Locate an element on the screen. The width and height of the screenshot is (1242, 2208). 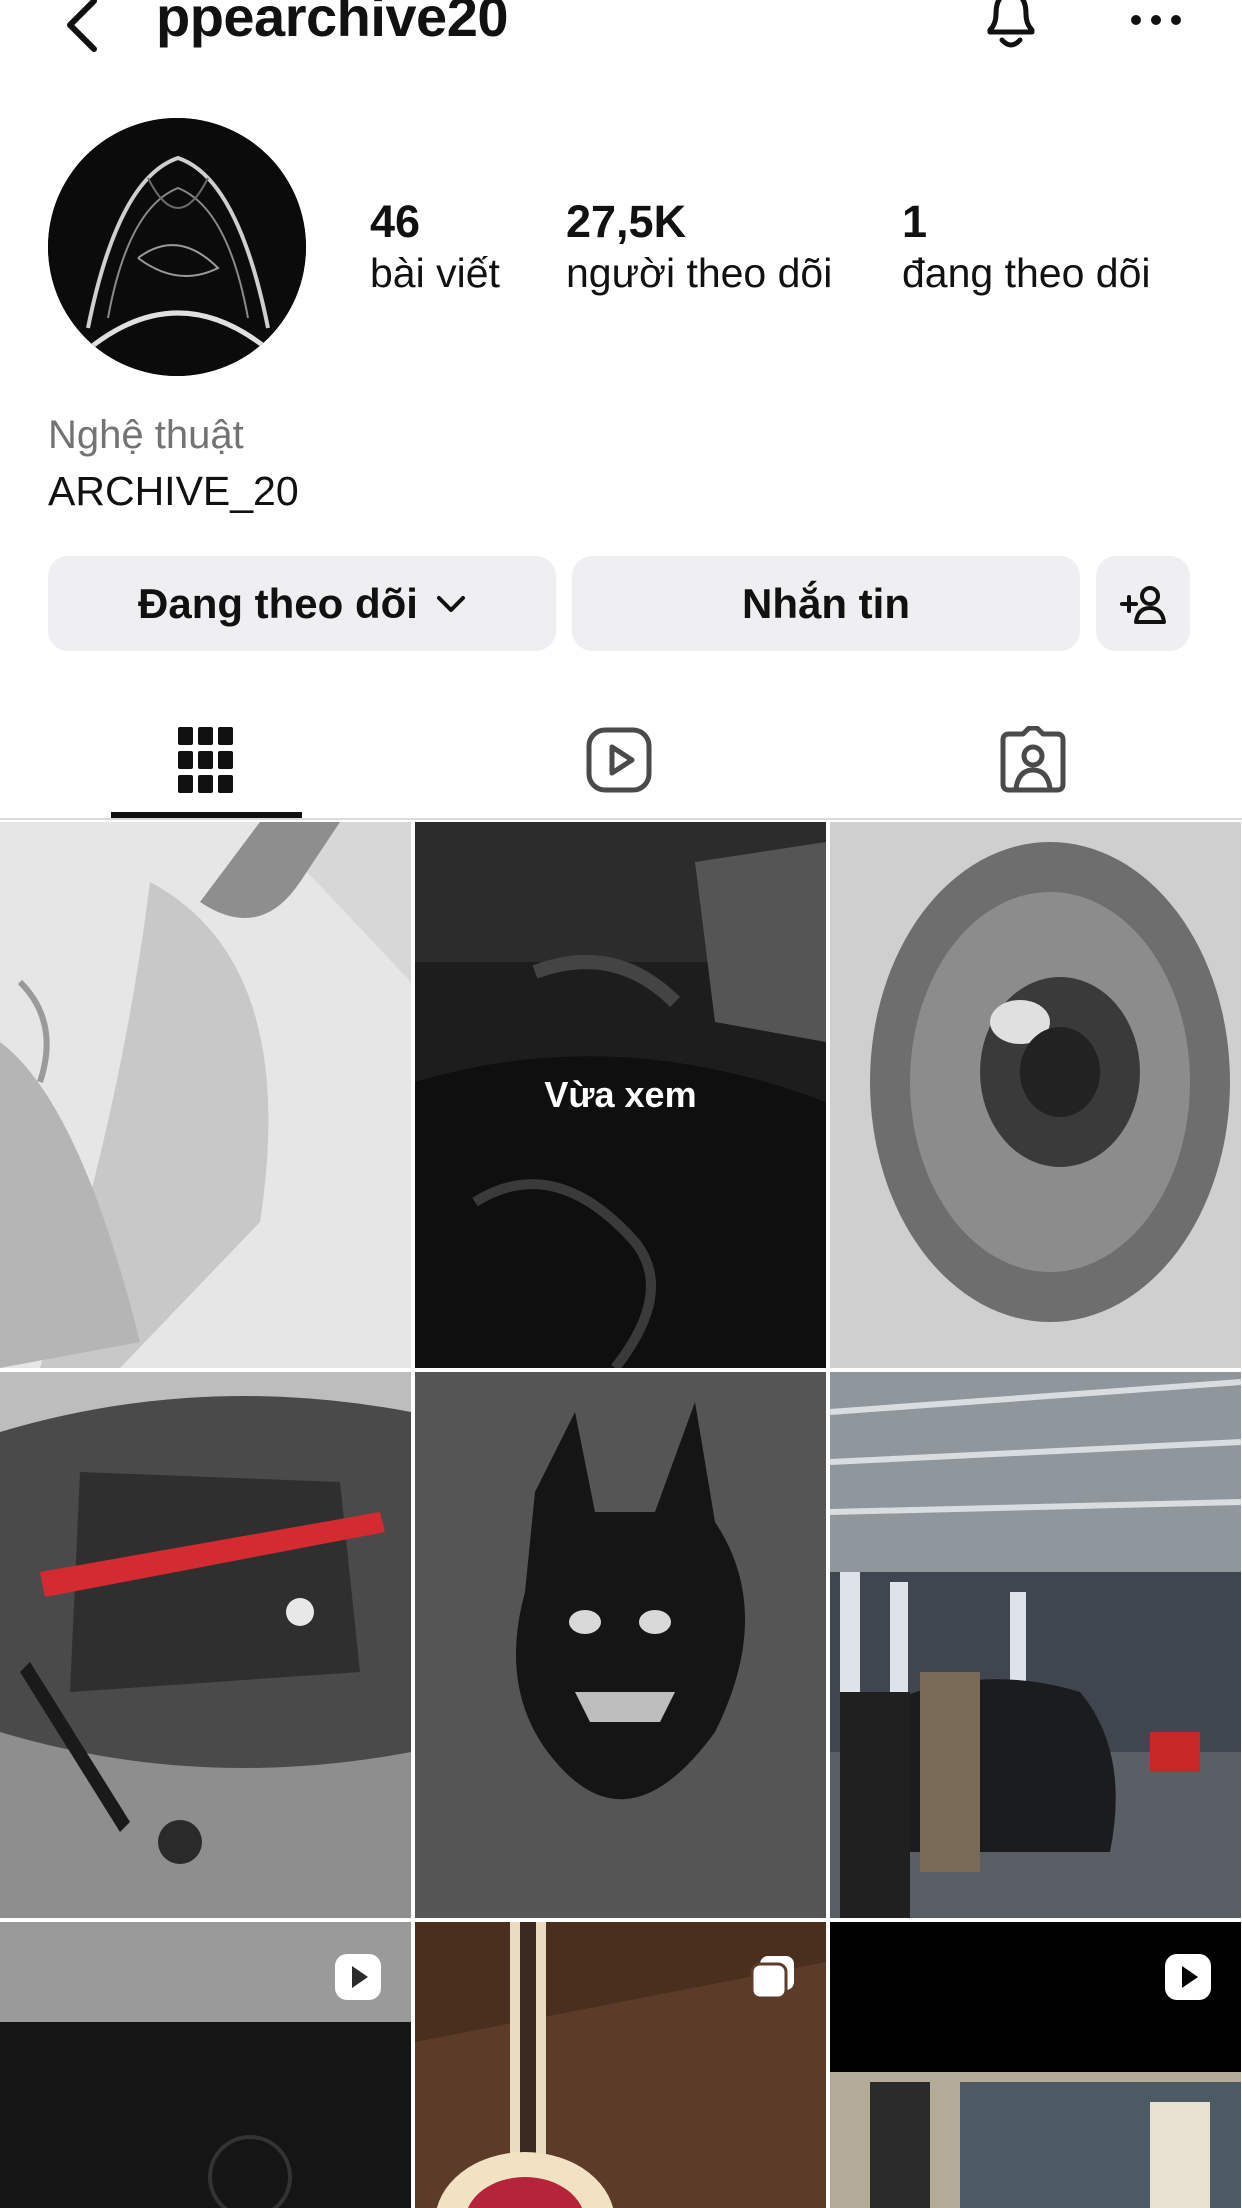
add-user-button is located at coordinates (1143, 603).